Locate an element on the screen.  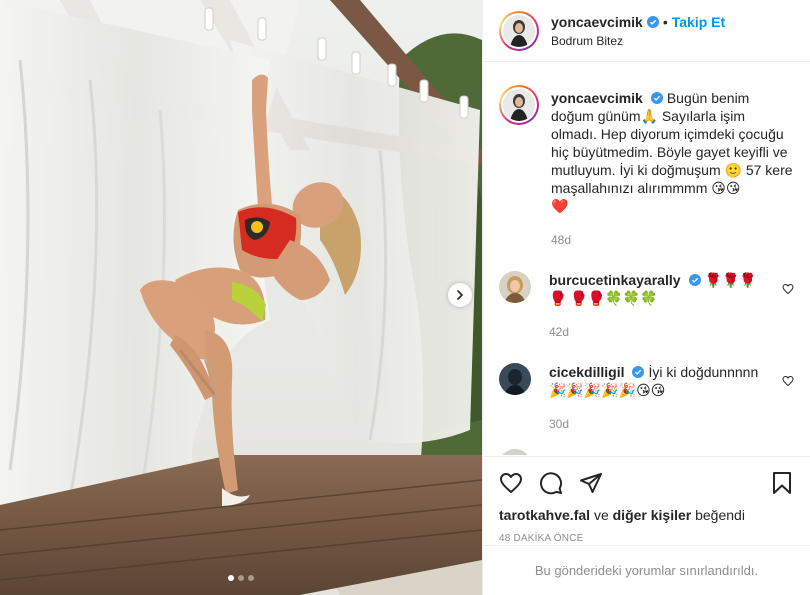
comment-time: 42d is located at coordinates (660, 332).